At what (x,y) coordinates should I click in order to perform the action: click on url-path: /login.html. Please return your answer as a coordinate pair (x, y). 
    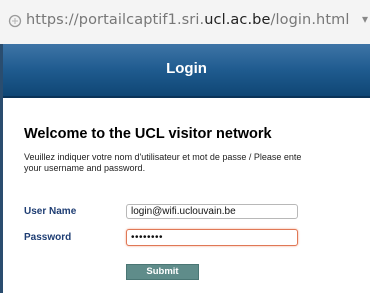
    Looking at the image, I should click on (310, 20).